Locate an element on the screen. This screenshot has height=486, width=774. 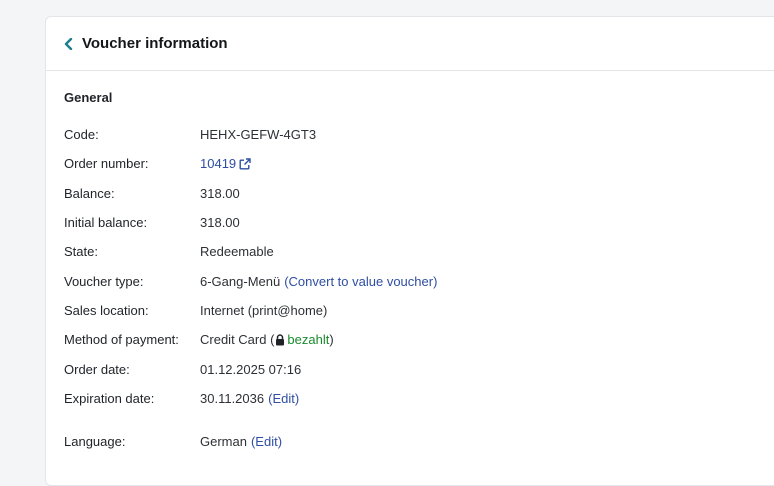
expiration-date-value-wrap: 30.11.2036 (Edit) is located at coordinates (249, 398).